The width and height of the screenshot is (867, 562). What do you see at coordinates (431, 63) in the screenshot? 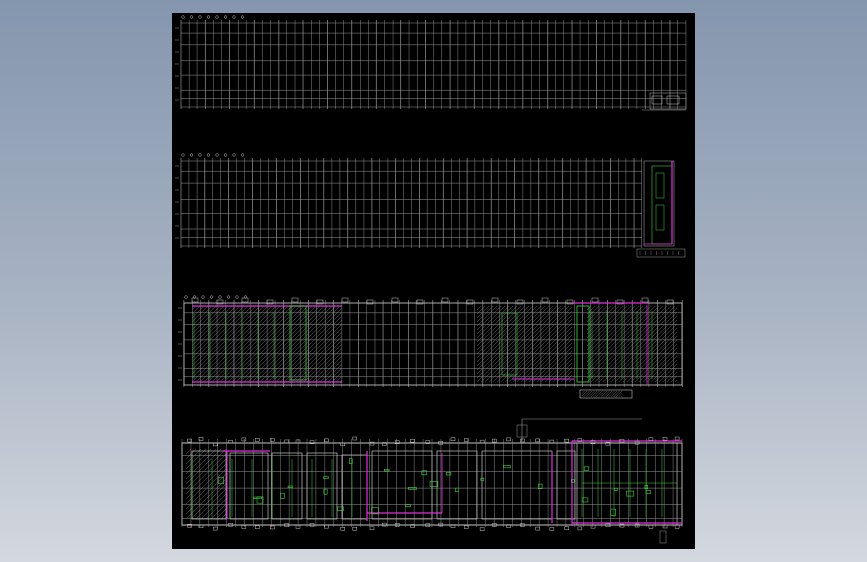
I see `plan-1-column-grid` at bounding box center [431, 63].